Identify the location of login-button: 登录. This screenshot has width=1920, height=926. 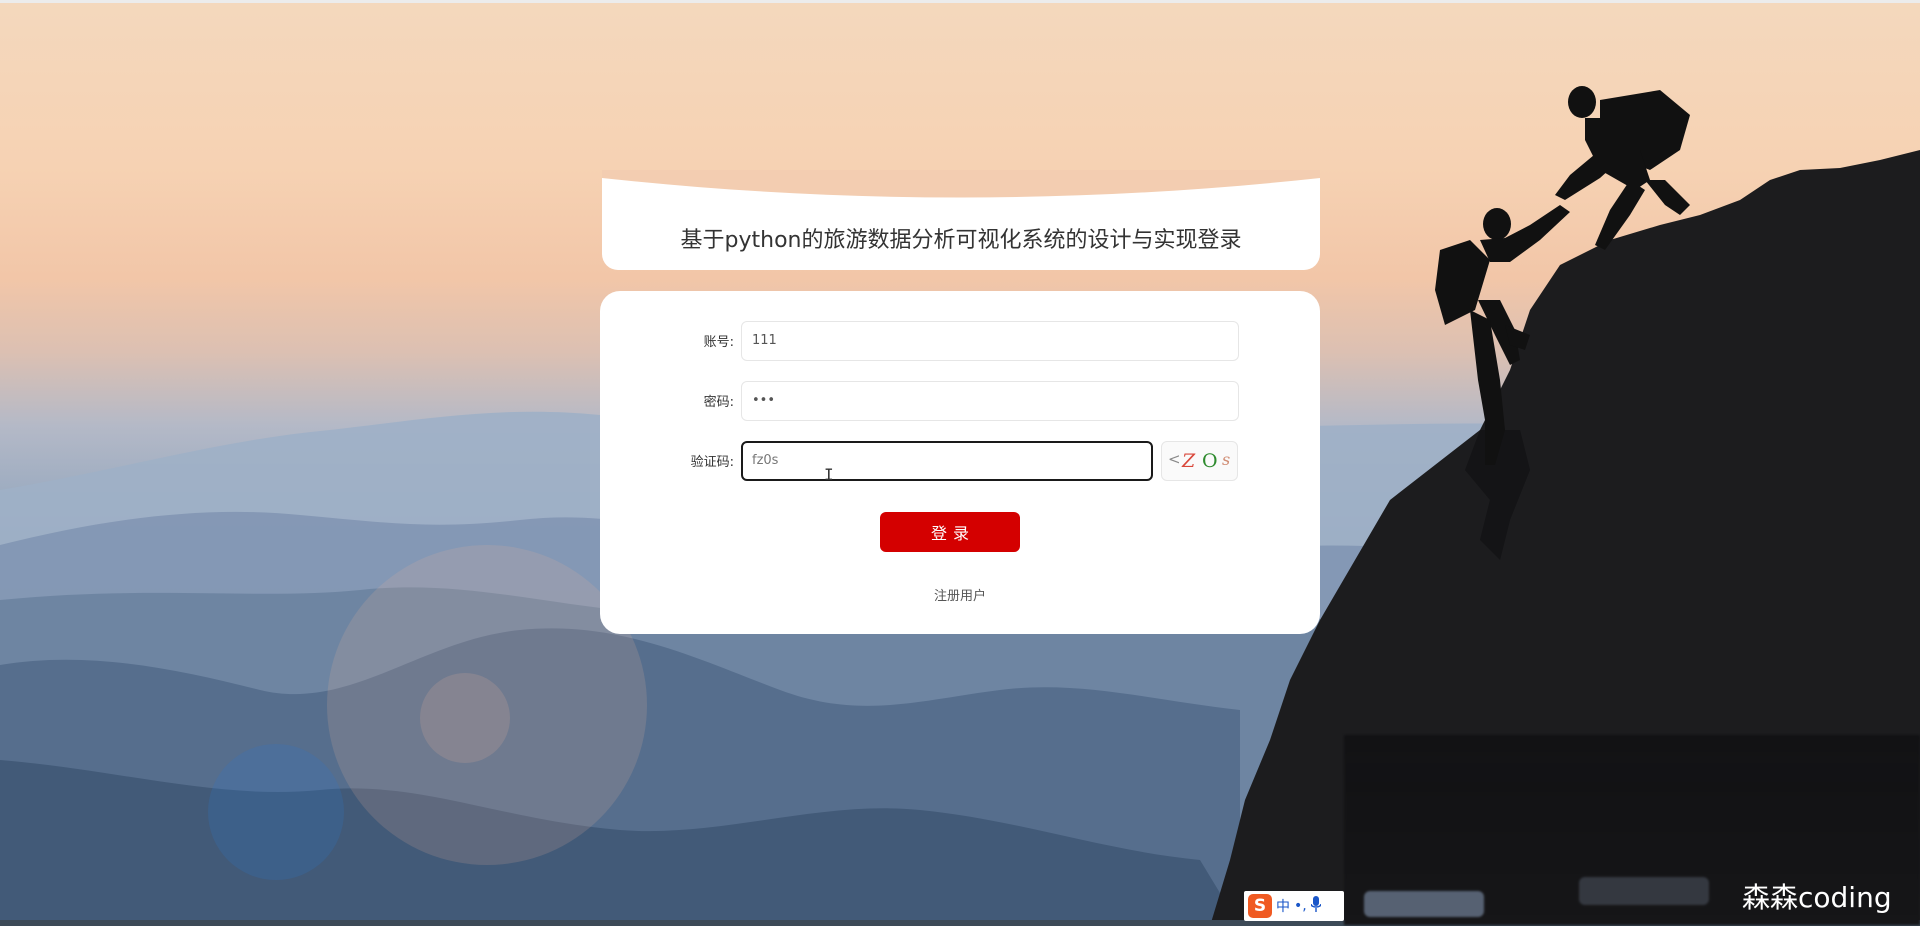
(950, 532).